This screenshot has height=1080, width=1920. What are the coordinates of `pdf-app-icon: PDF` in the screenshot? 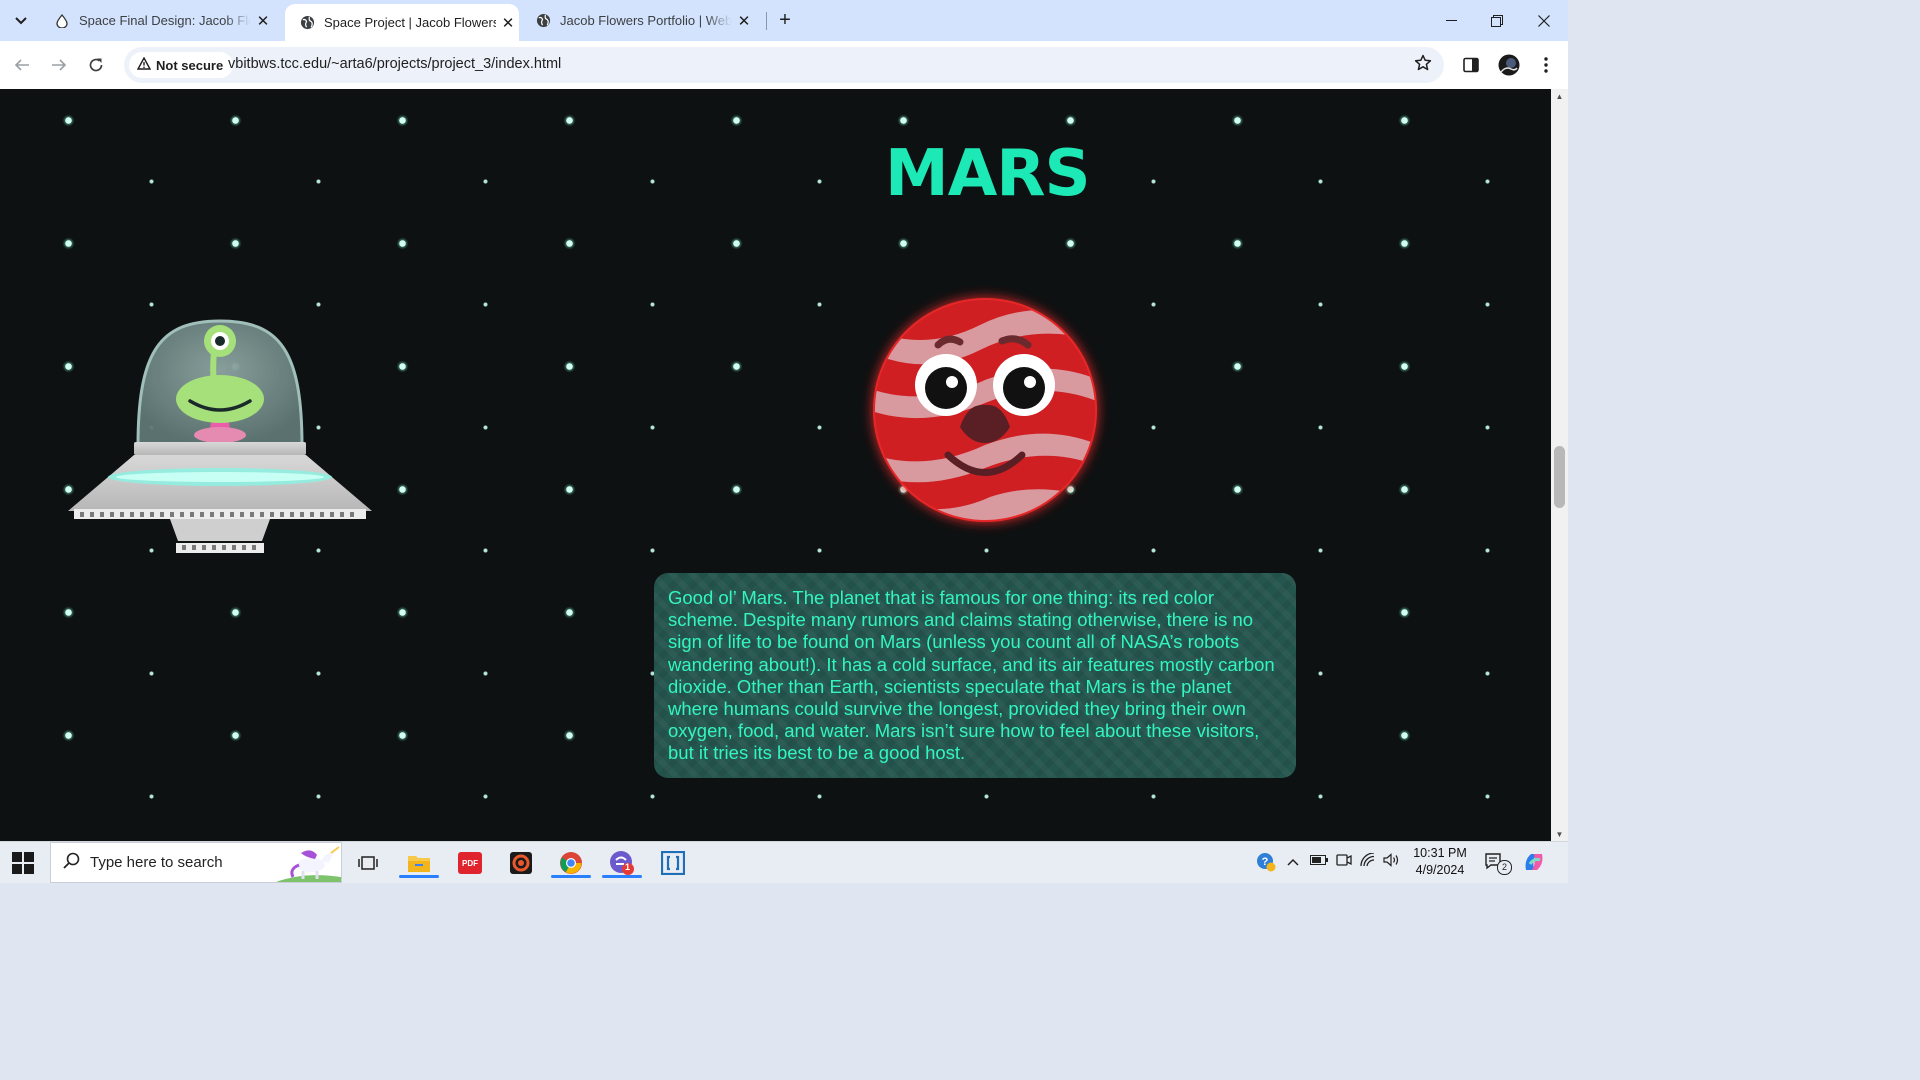 It's located at (470, 863).